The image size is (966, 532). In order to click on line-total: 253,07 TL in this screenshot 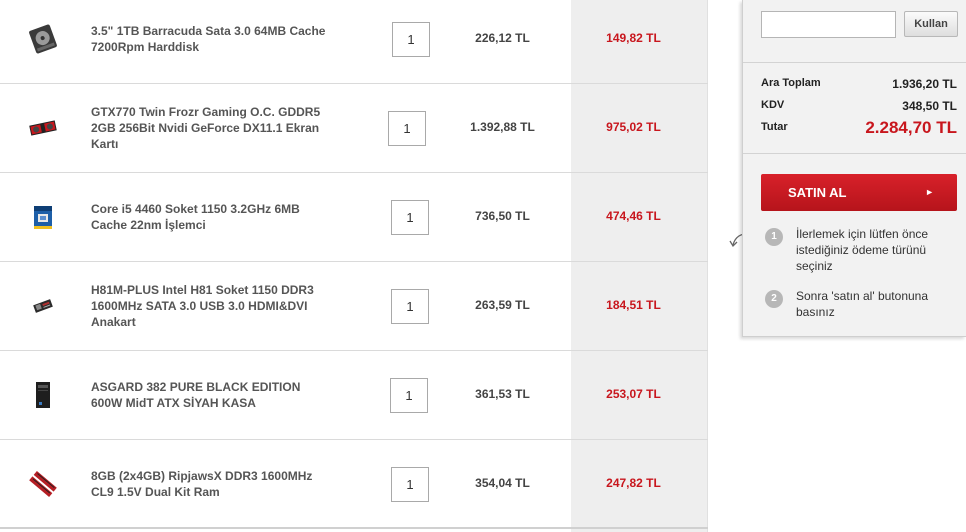, I will do `click(633, 394)`.